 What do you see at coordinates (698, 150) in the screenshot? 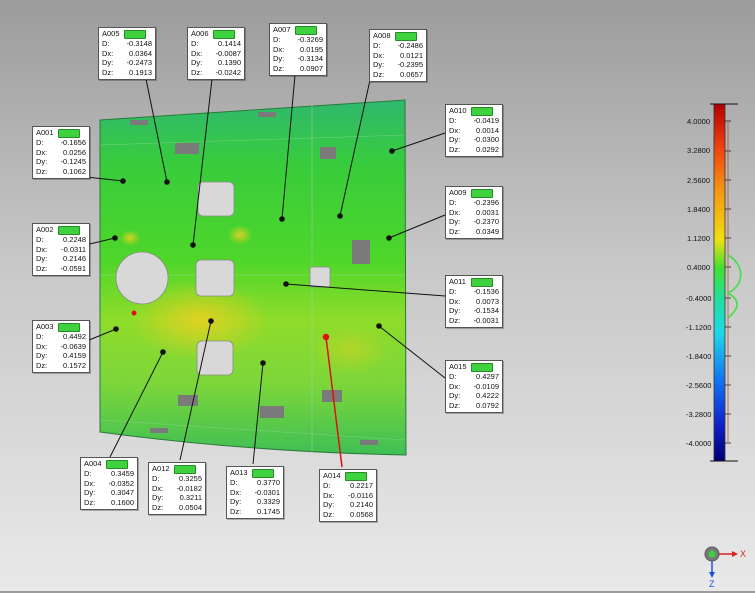
I see `scale-tick-label: 3.2800` at bounding box center [698, 150].